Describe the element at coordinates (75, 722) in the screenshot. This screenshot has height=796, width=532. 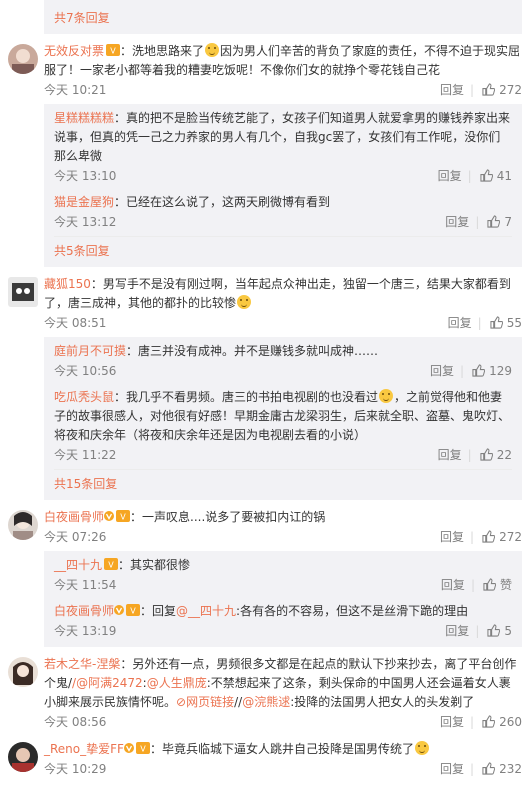
I see `timestamp: 今天 08:56` at that location.